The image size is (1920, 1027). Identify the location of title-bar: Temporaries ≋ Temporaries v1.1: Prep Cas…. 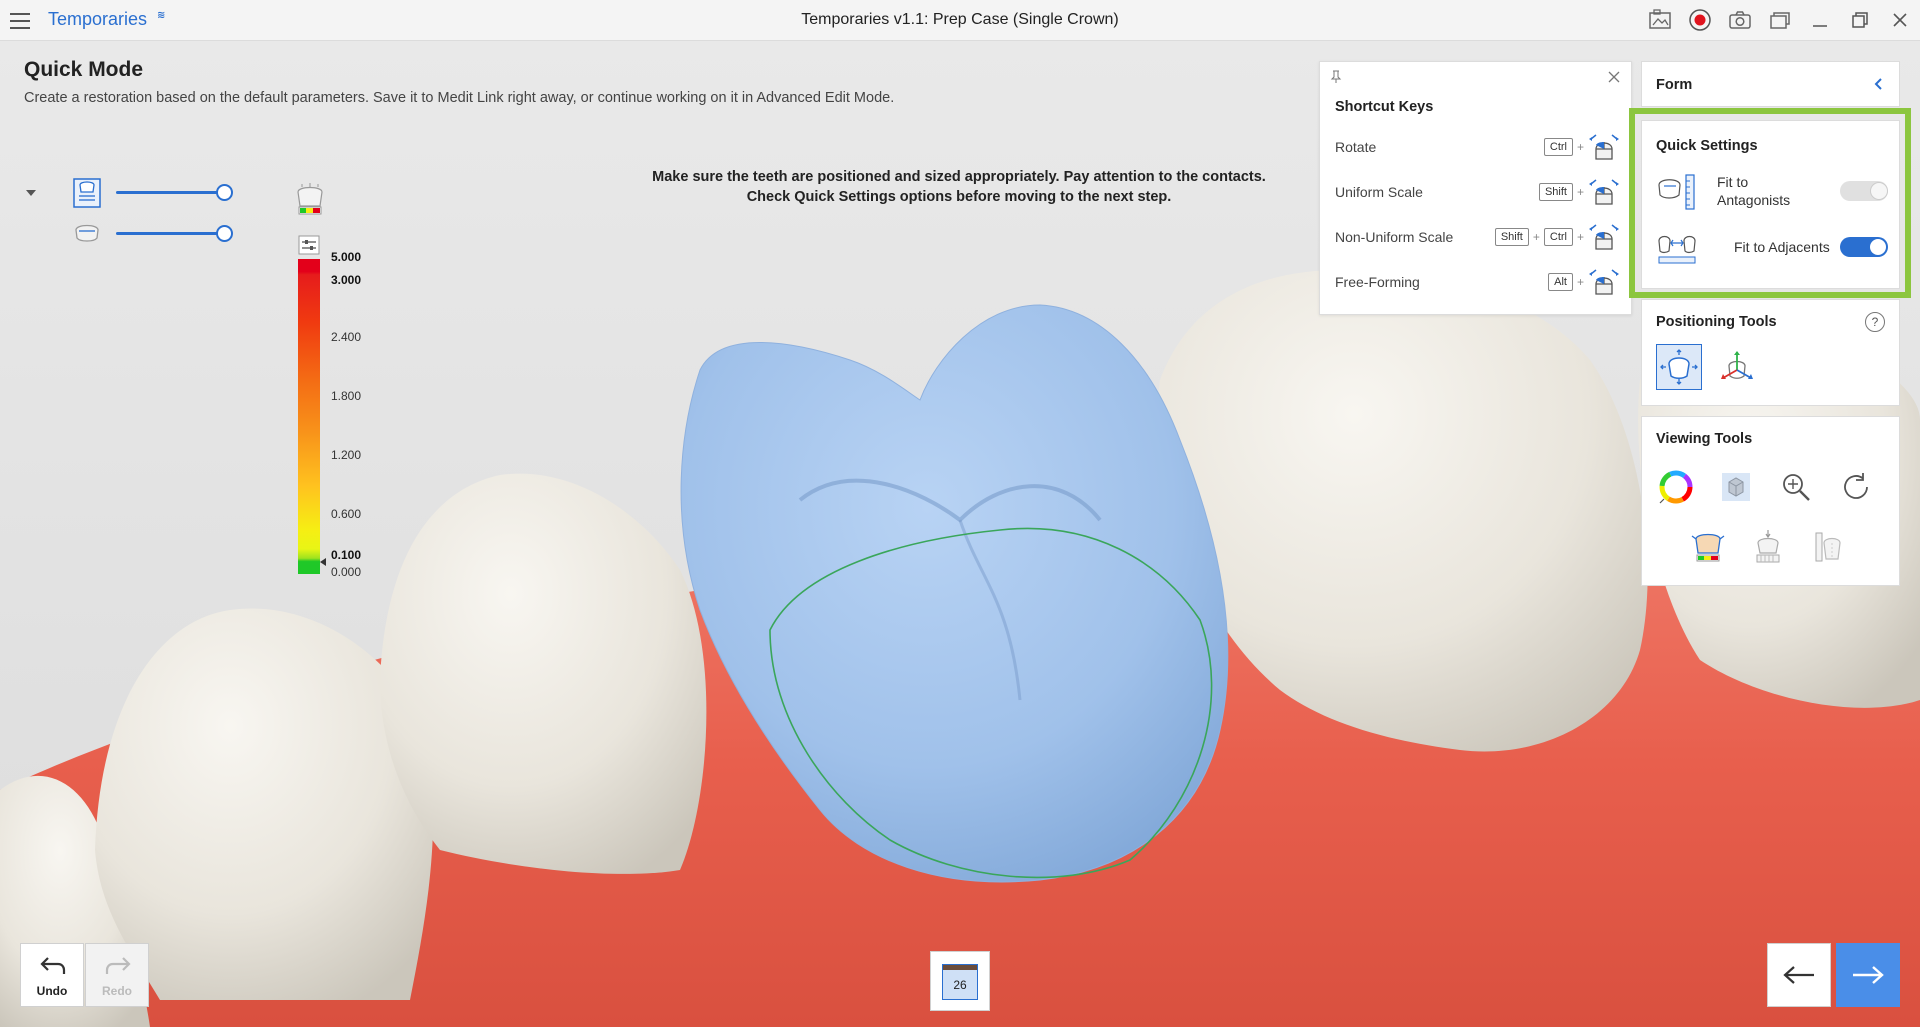
(960, 20).